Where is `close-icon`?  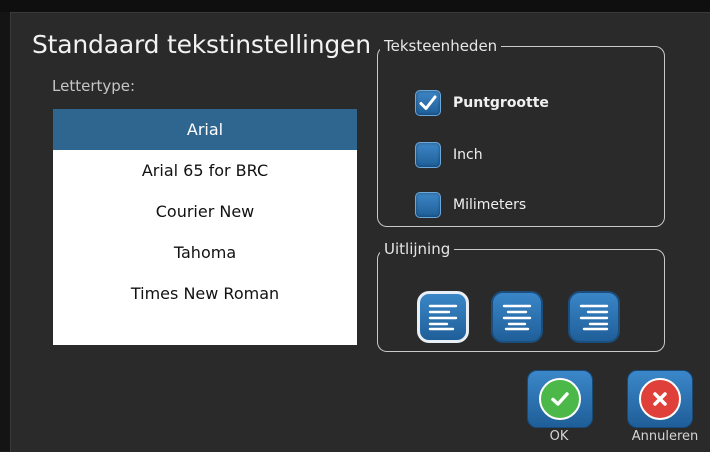
close-icon is located at coordinates (660, 399).